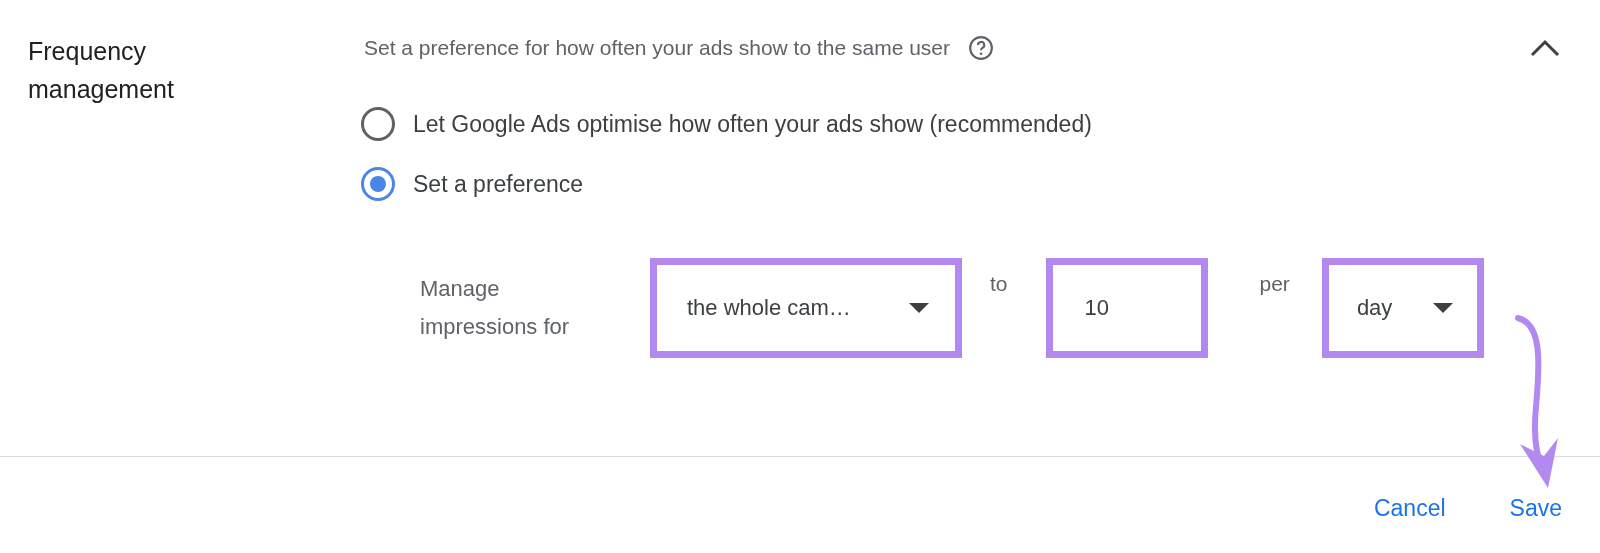 The image size is (1600, 553). What do you see at coordinates (1535, 508) in the screenshot?
I see `footer-button: Save` at bounding box center [1535, 508].